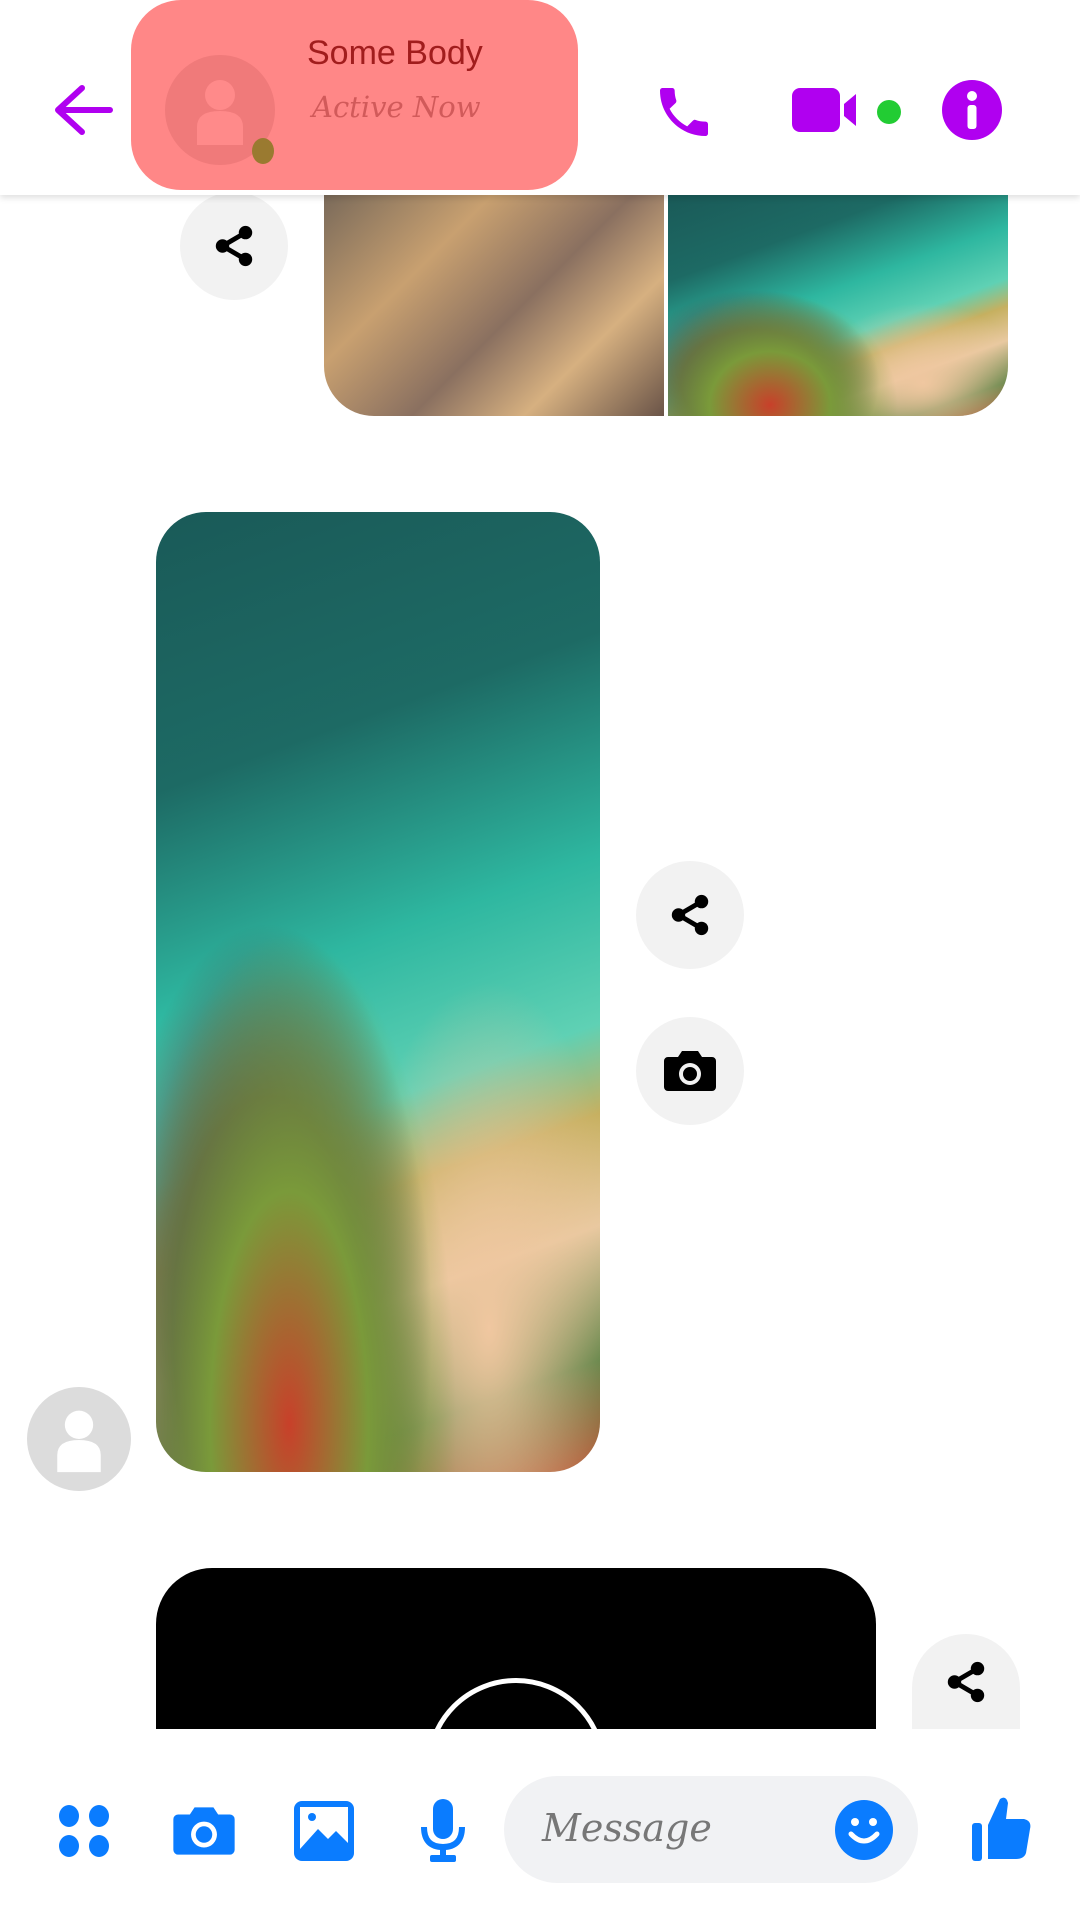 This screenshot has width=1080, height=1920. What do you see at coordinates (84, 1831) in the screenshot?
I see `apps-icon` at bounding box center [84, 1831].